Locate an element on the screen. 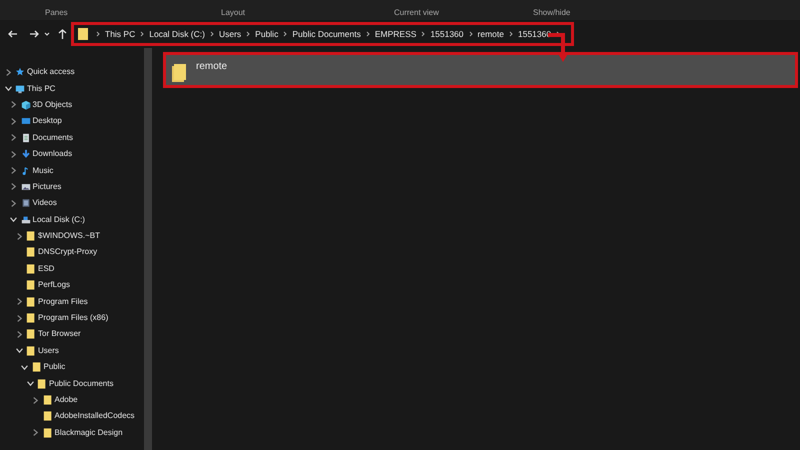 The width and height of the screenshot is (800, 450). tree-item: Program Files is located at coordinates (63, 302).